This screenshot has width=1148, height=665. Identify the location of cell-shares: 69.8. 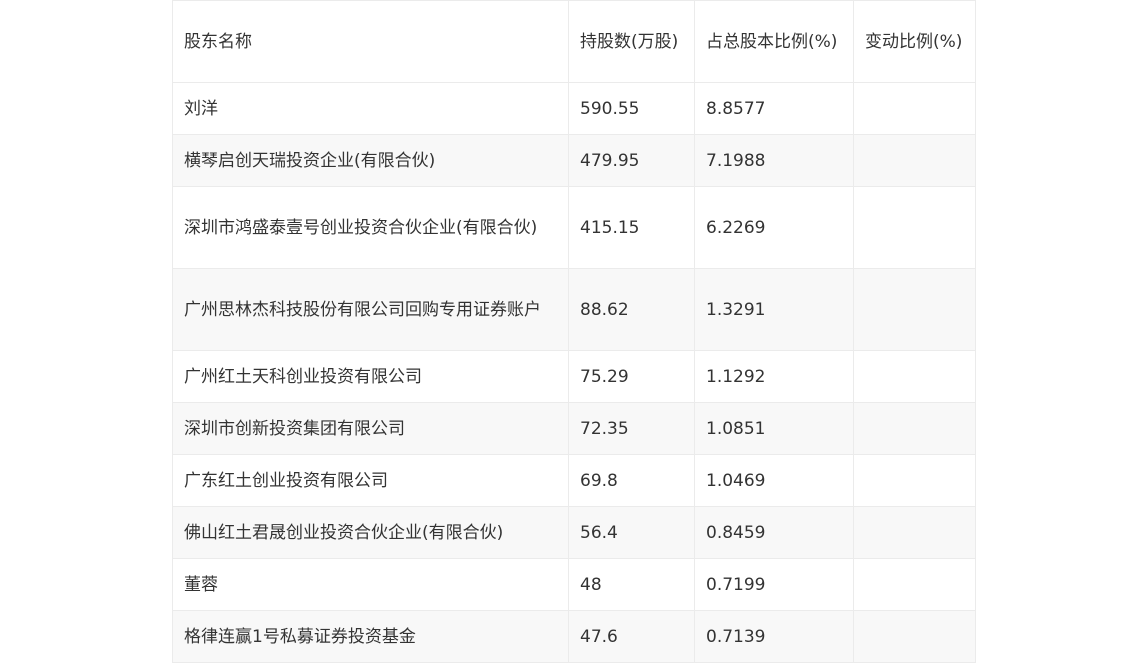
(631, 480).